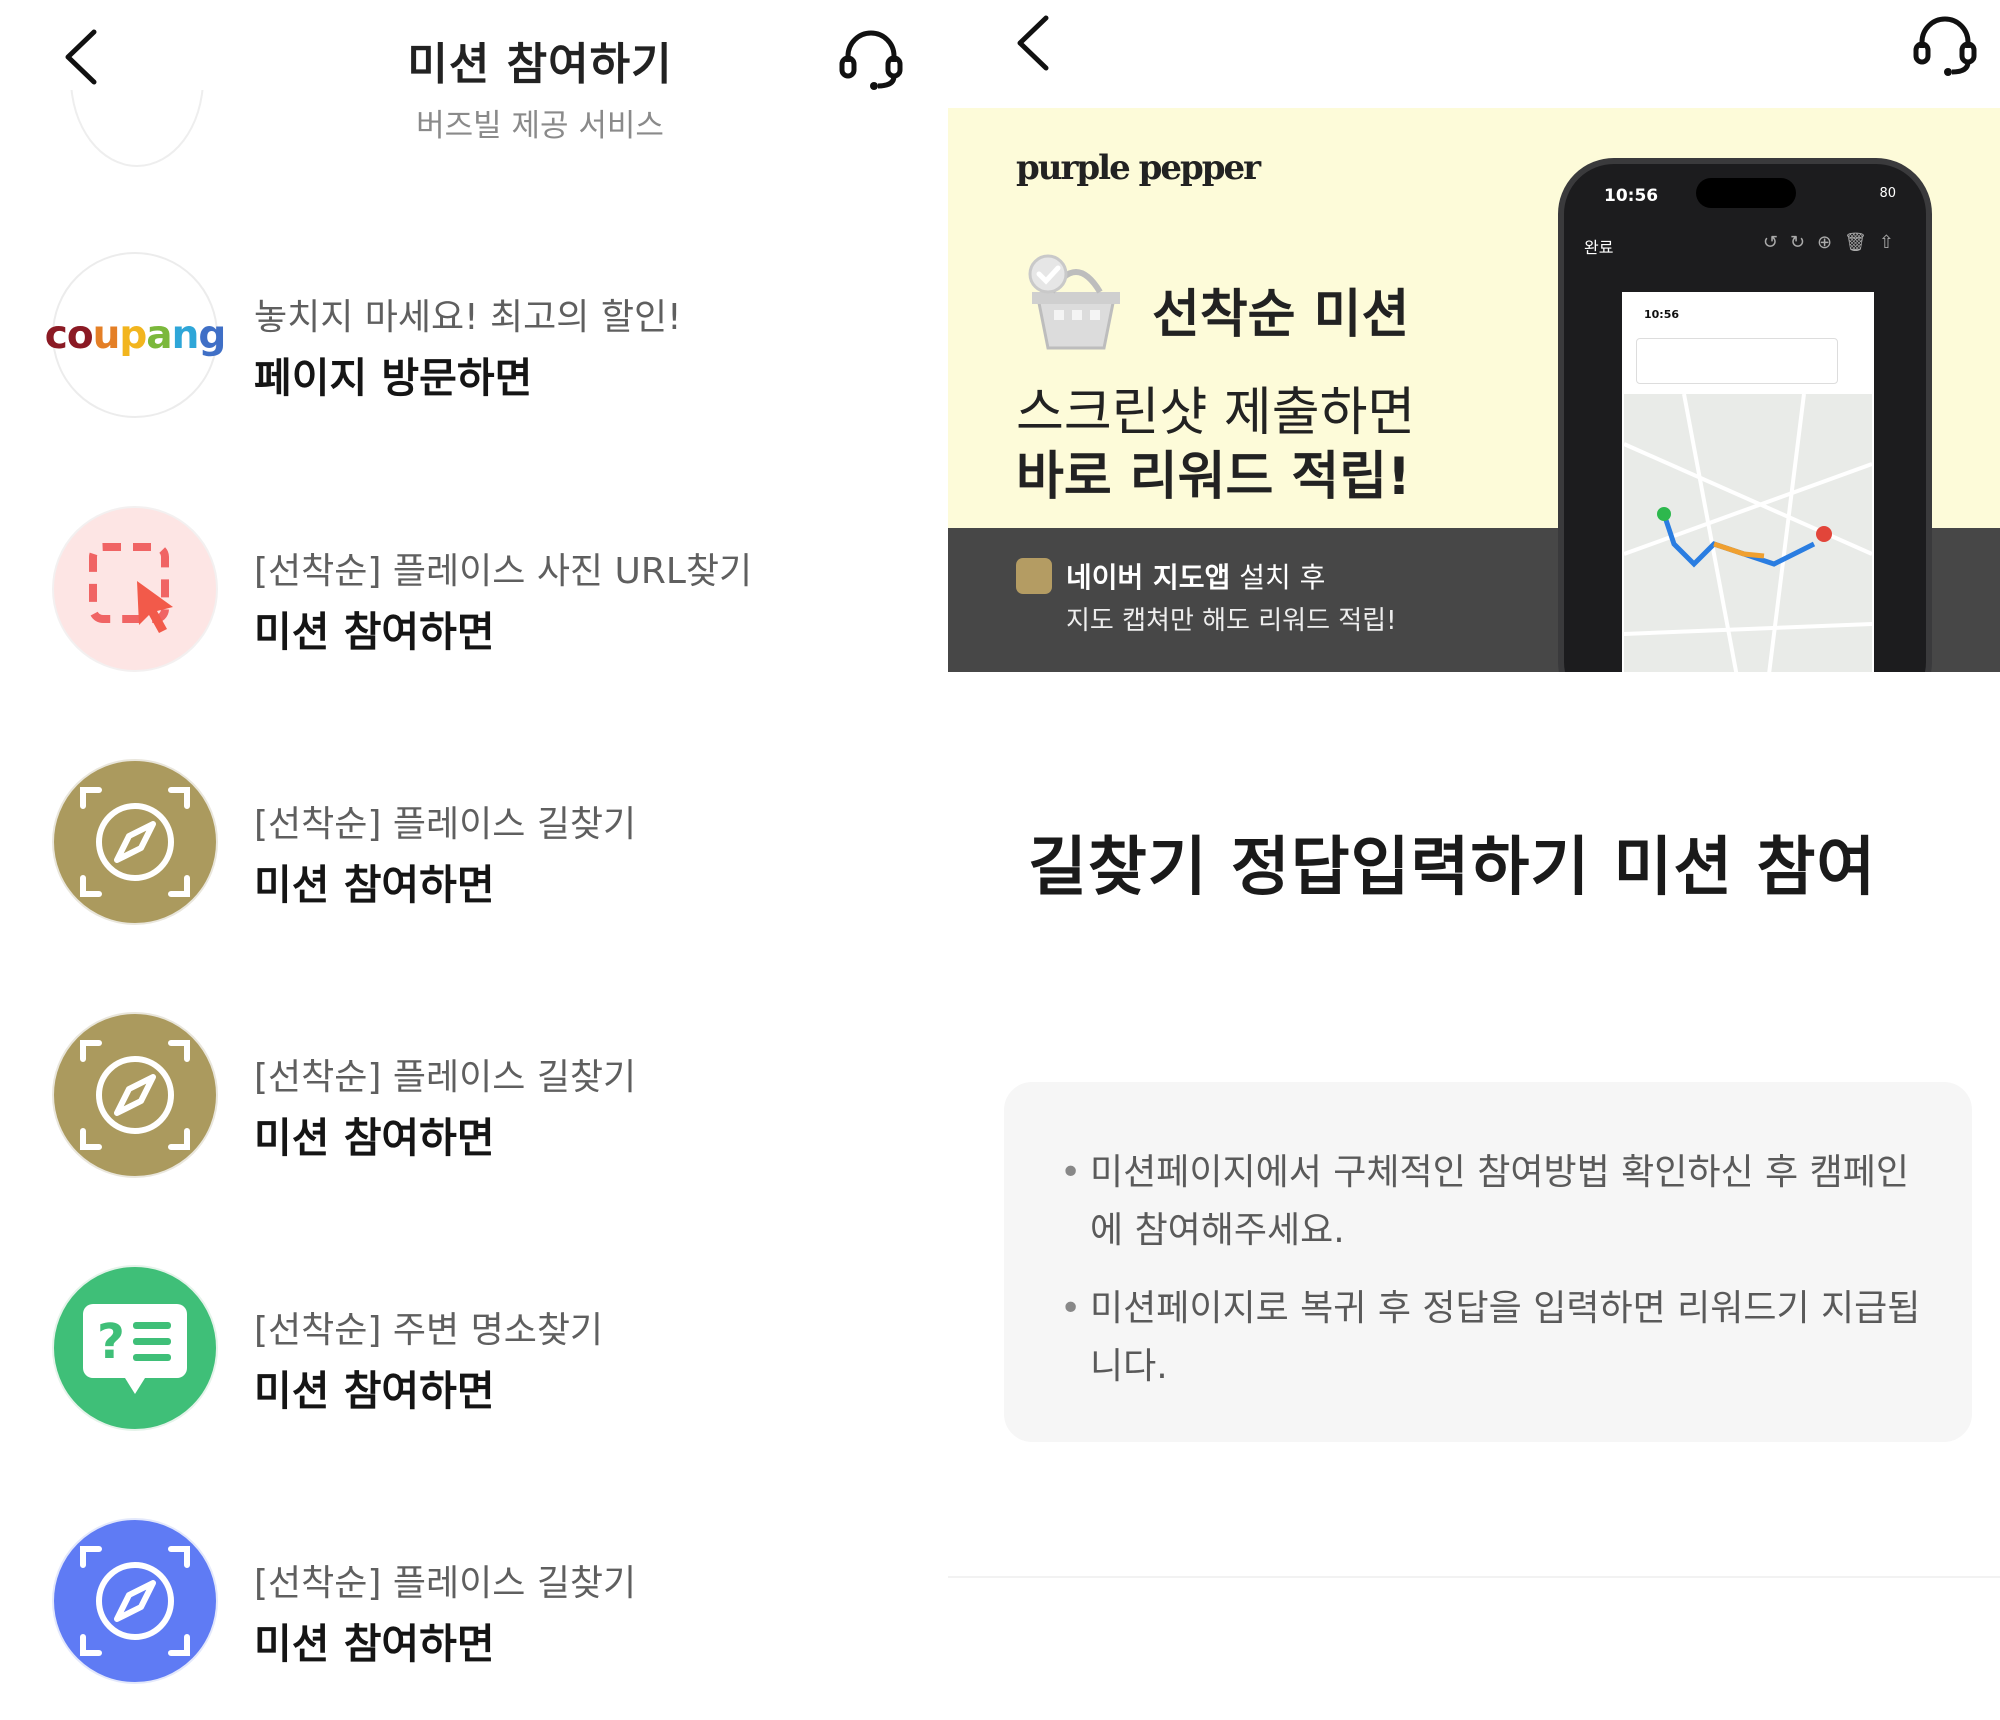  Describe the element at coordinates (1662, 314) in the screenshot. I see `map-time: 10:56` at that location.